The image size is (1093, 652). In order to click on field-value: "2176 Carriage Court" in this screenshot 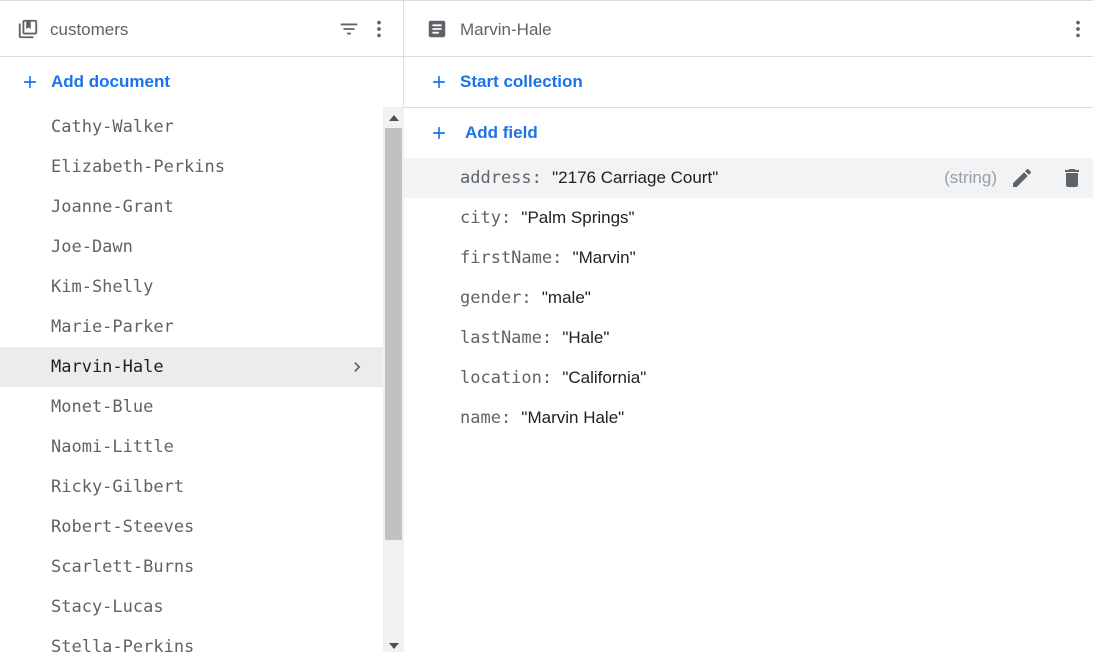, I will do `click(635, 177)`.